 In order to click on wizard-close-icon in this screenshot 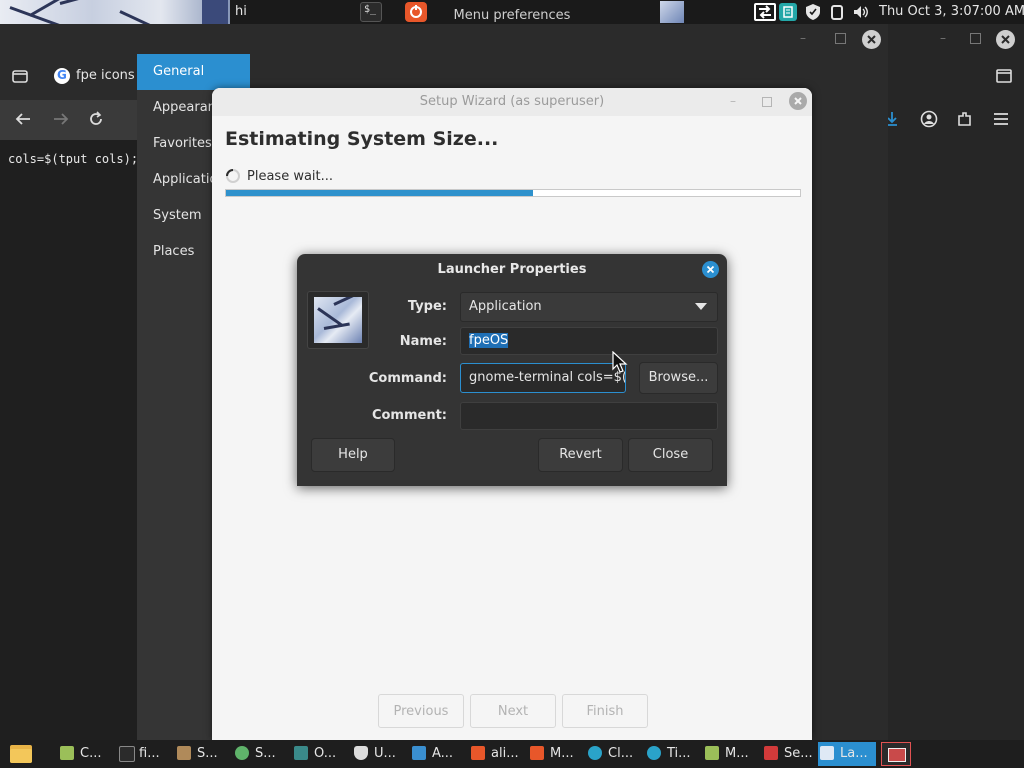, I will do `click(798, 101)`.